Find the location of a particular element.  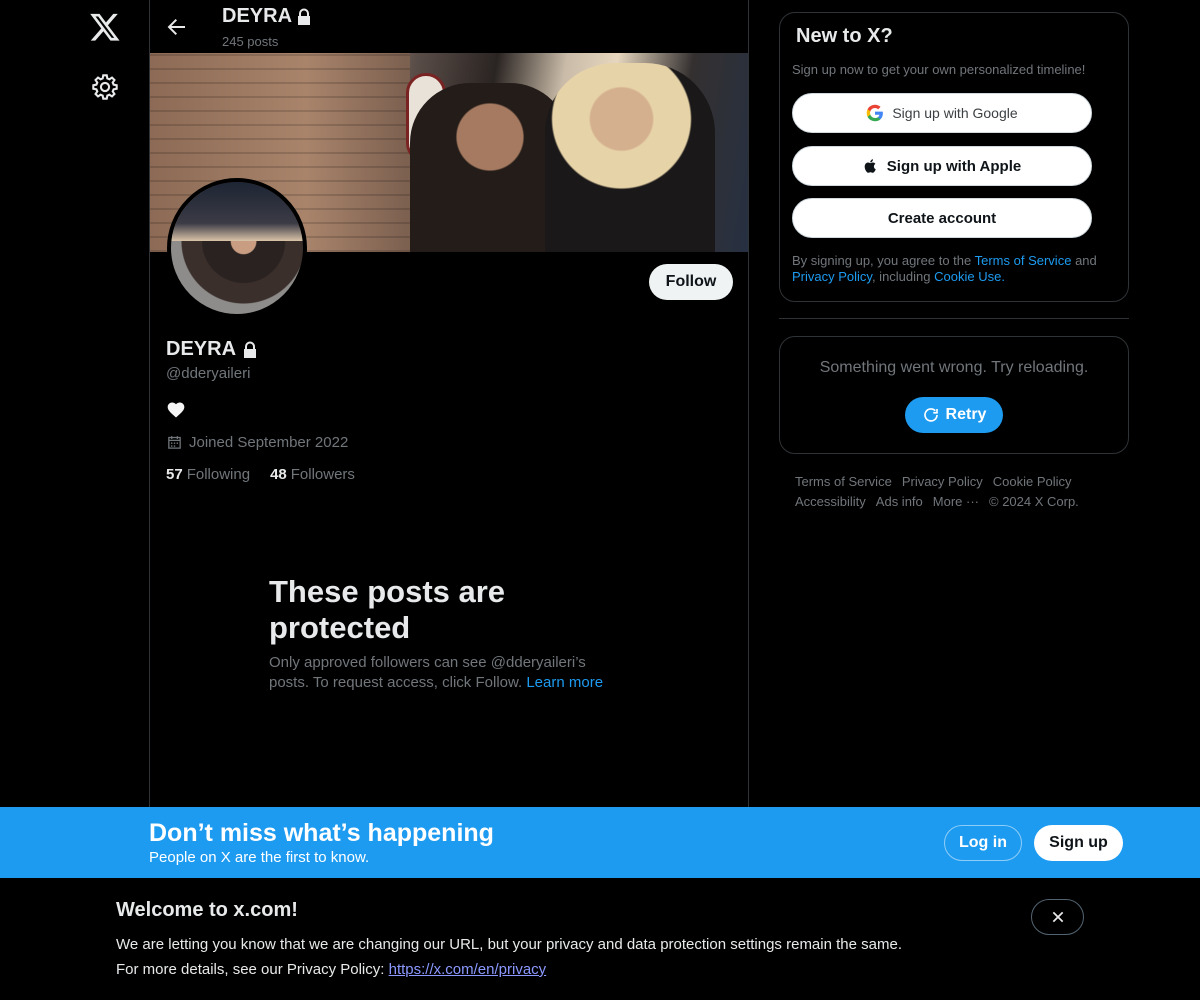

terms-link: Terms of Service is located at coordinates (1023, 260).